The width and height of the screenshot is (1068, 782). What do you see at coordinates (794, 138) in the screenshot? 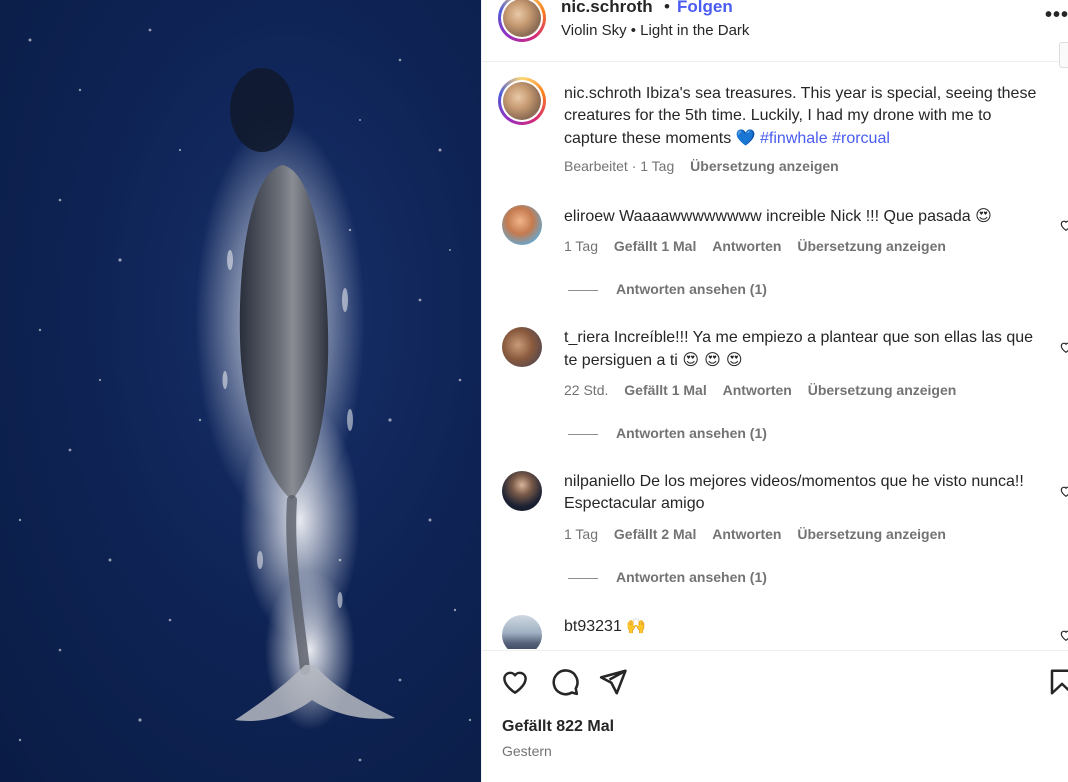
I see `hashtag-finwhale: #finwhale` at bounding box center [794, 138].